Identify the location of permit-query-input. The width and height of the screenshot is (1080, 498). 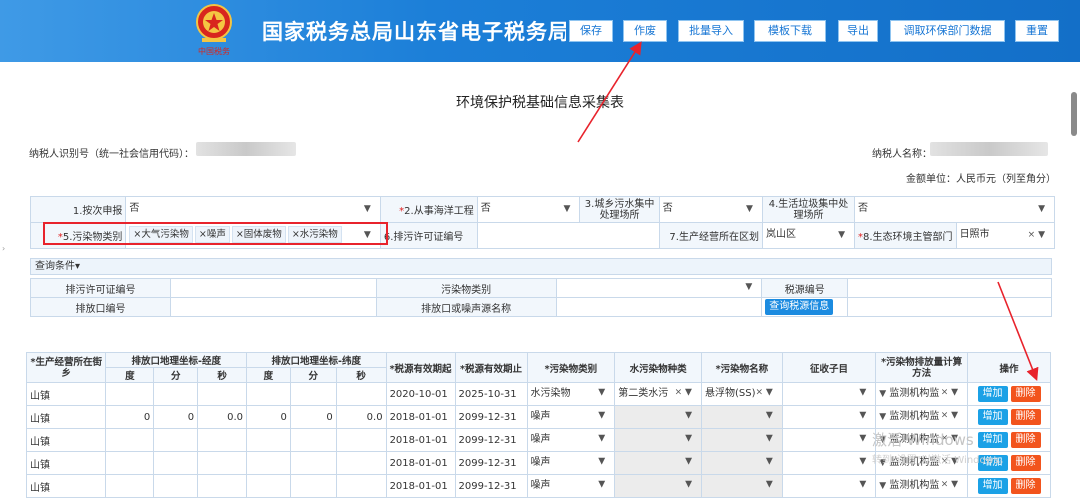
(273, 288).